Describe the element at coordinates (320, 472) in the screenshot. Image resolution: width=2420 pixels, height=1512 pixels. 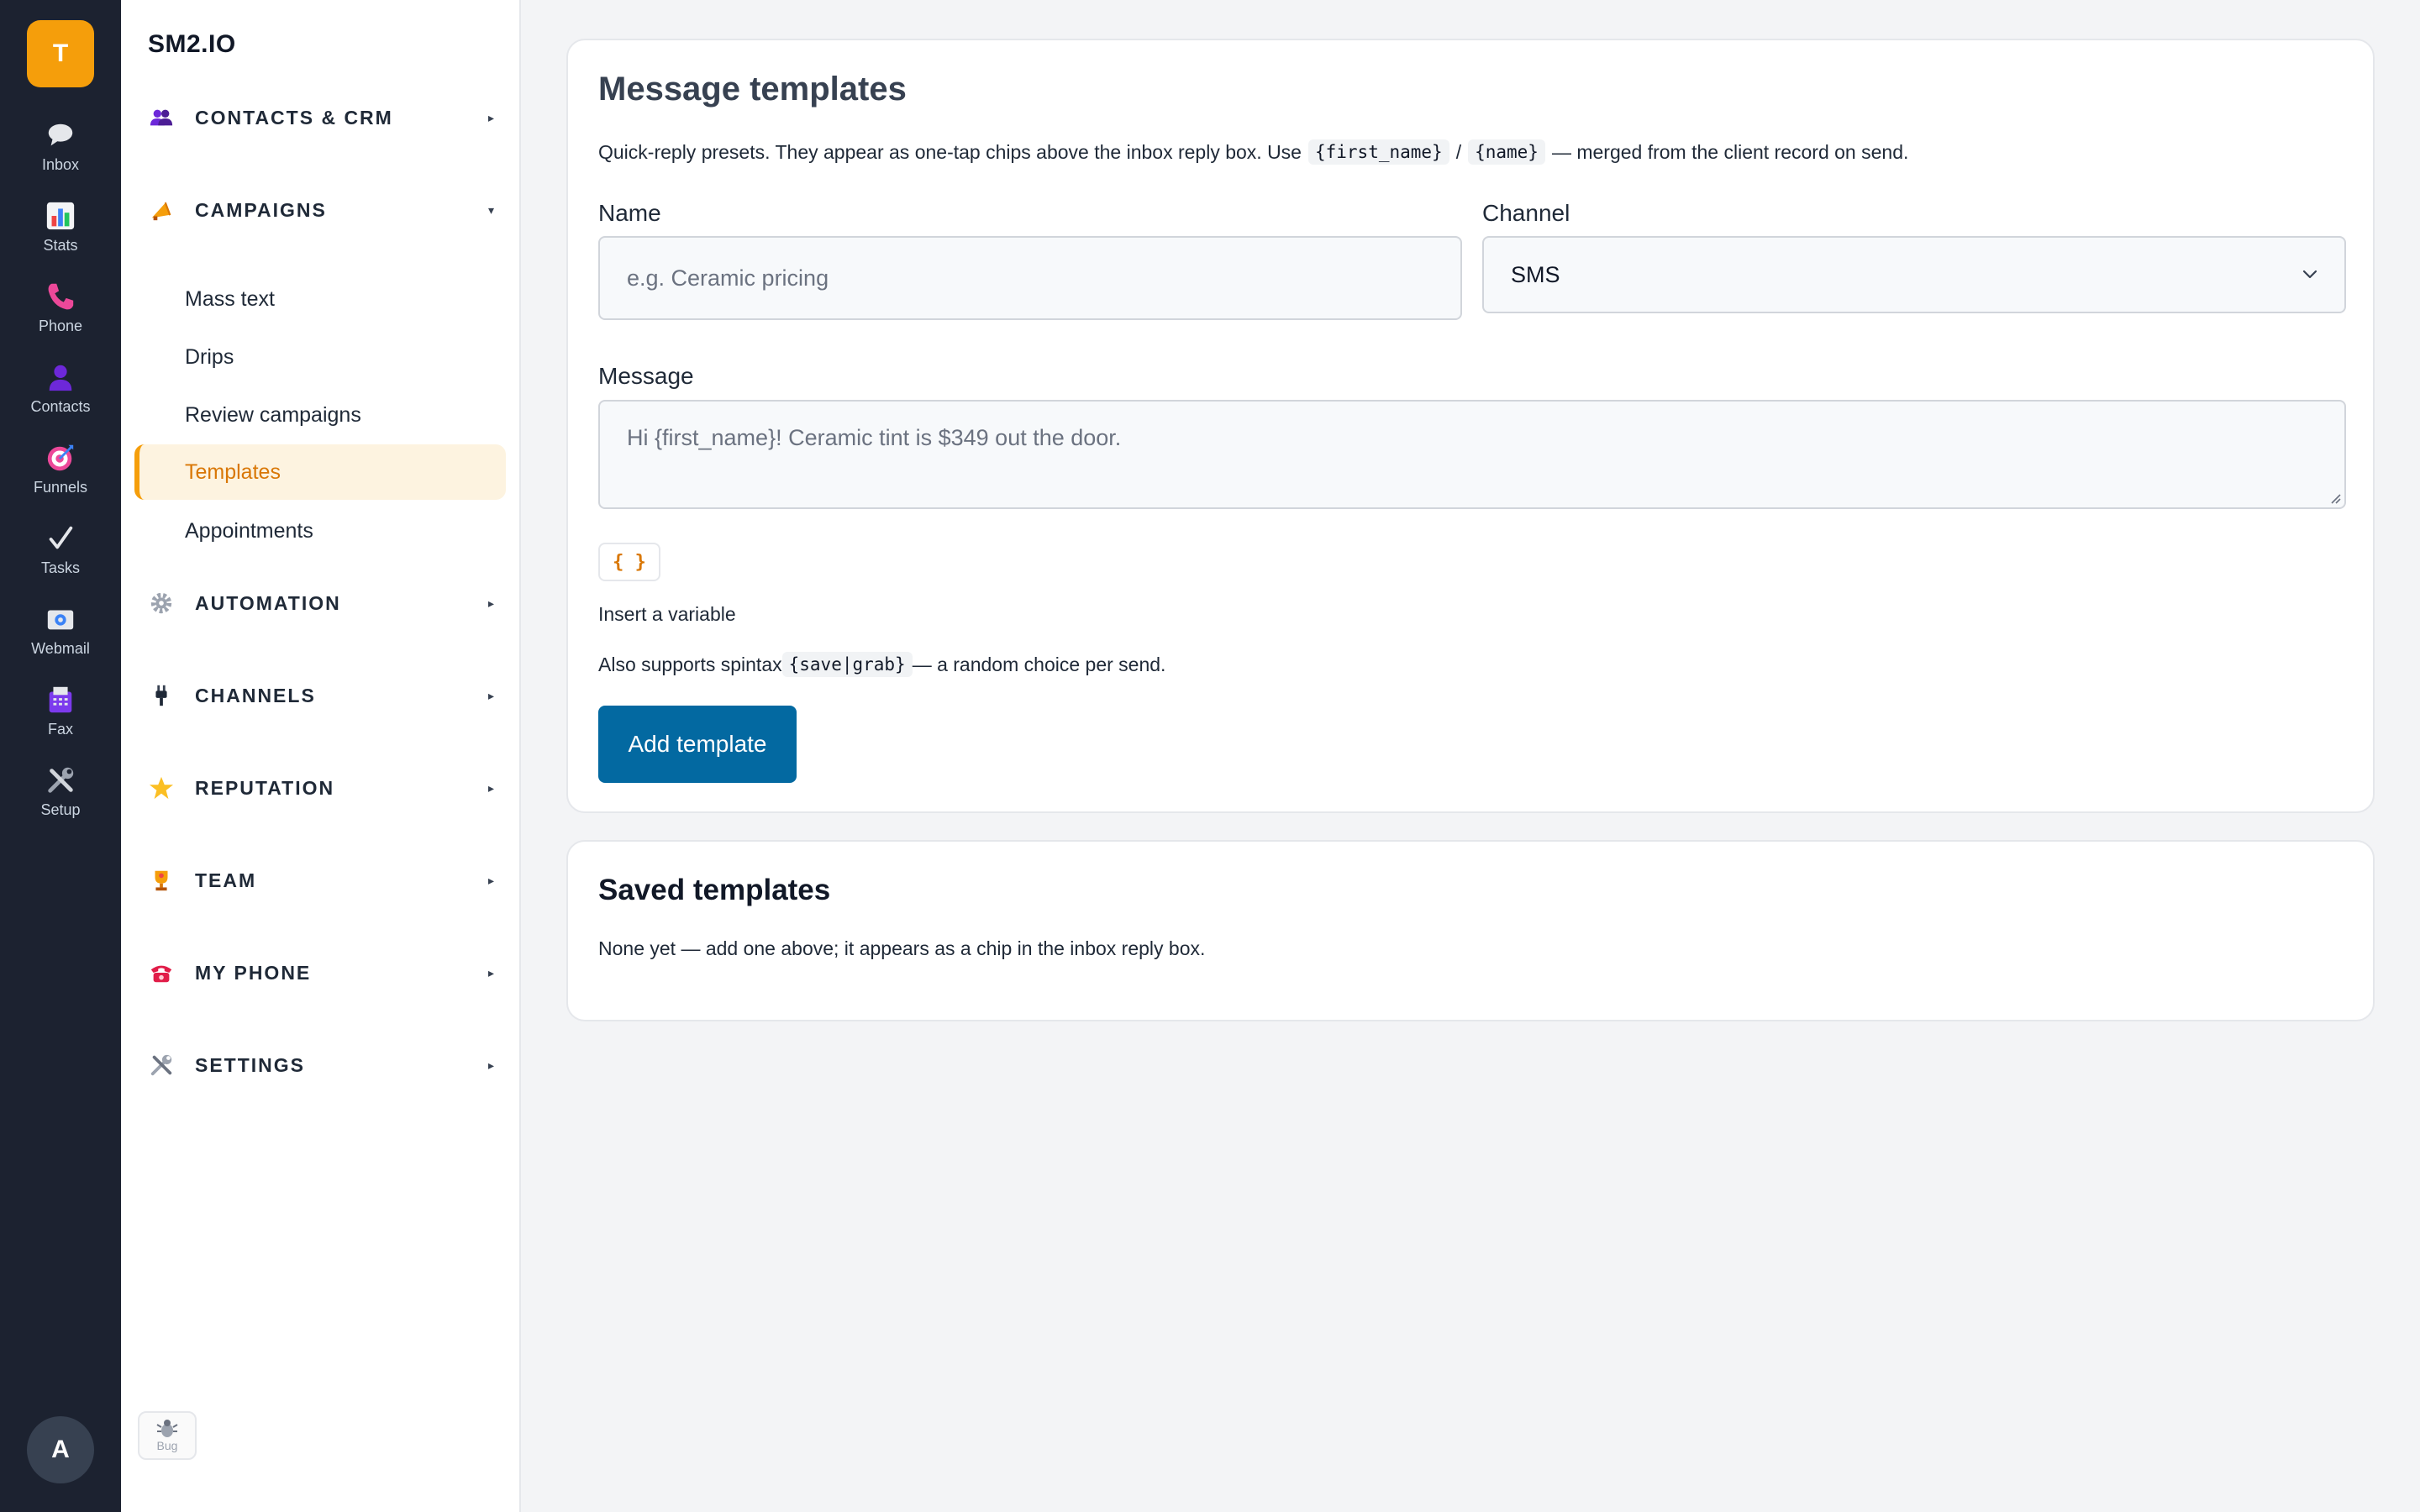
I see `nav-item-templates: Templates` at that location.